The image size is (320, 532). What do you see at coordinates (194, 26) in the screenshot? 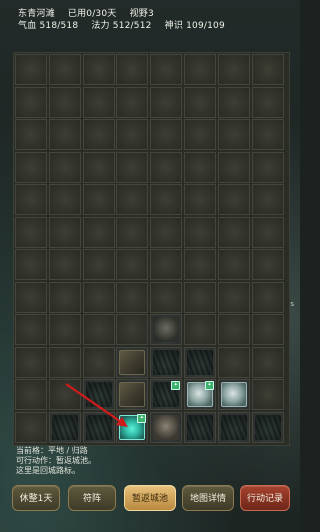
I see `spirit-label: 神识 109/109` at bounding box center [194, 26].